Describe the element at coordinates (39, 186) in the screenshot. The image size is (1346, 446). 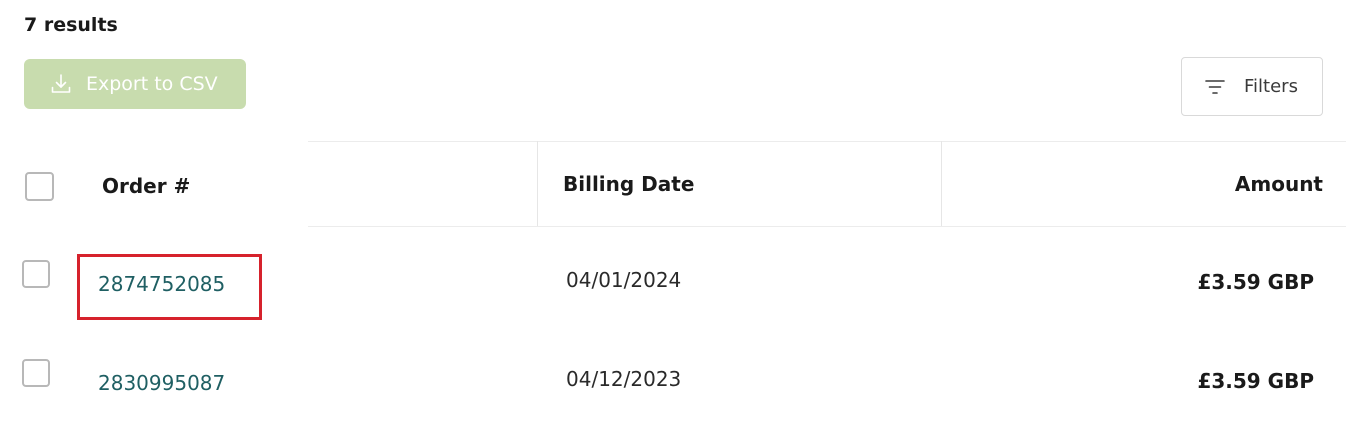
I see `select-all-checkbox` at that location.